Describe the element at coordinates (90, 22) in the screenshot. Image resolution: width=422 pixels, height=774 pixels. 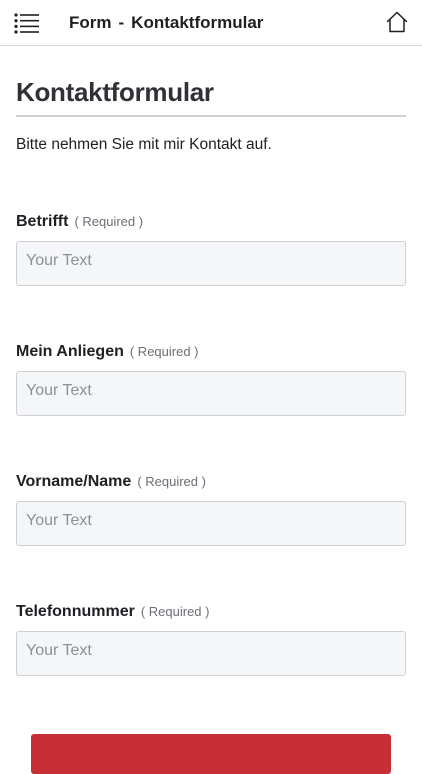
I see `header-section: Form` at that location.